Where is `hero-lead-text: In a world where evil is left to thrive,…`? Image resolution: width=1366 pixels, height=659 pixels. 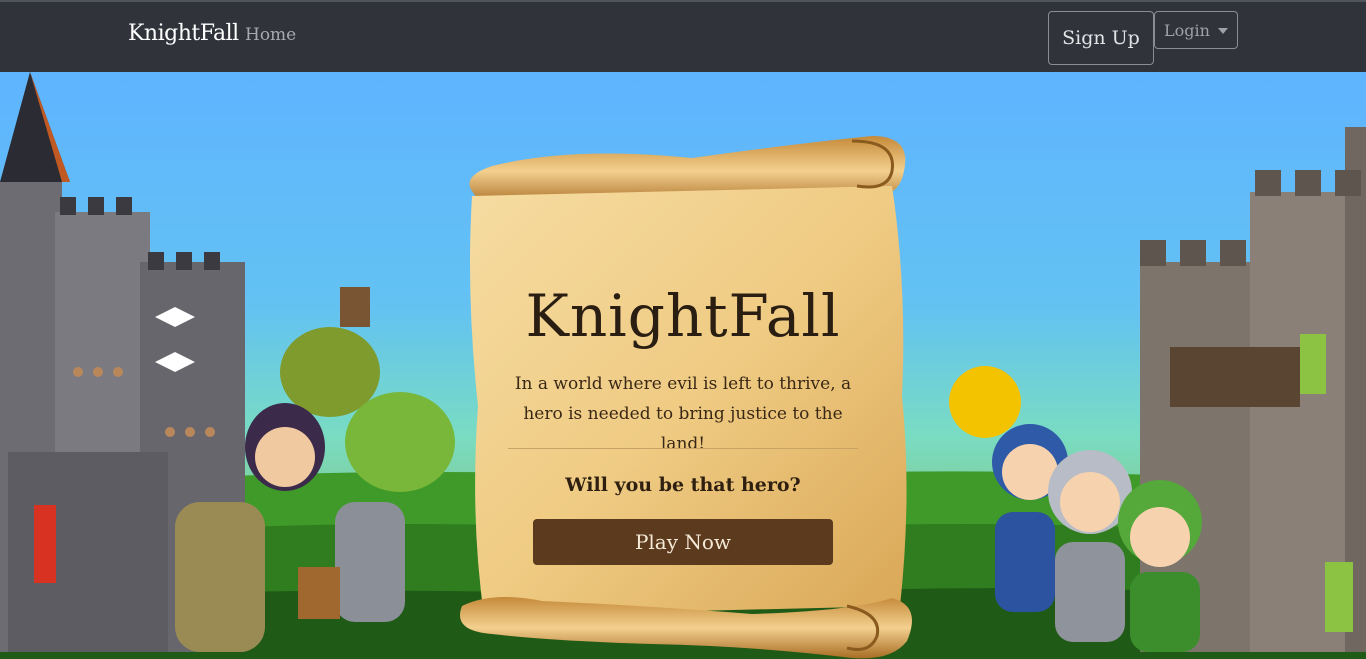 hero-lead-text: In a world where evil is left to thrive,… is located at coordinates (683, 414).